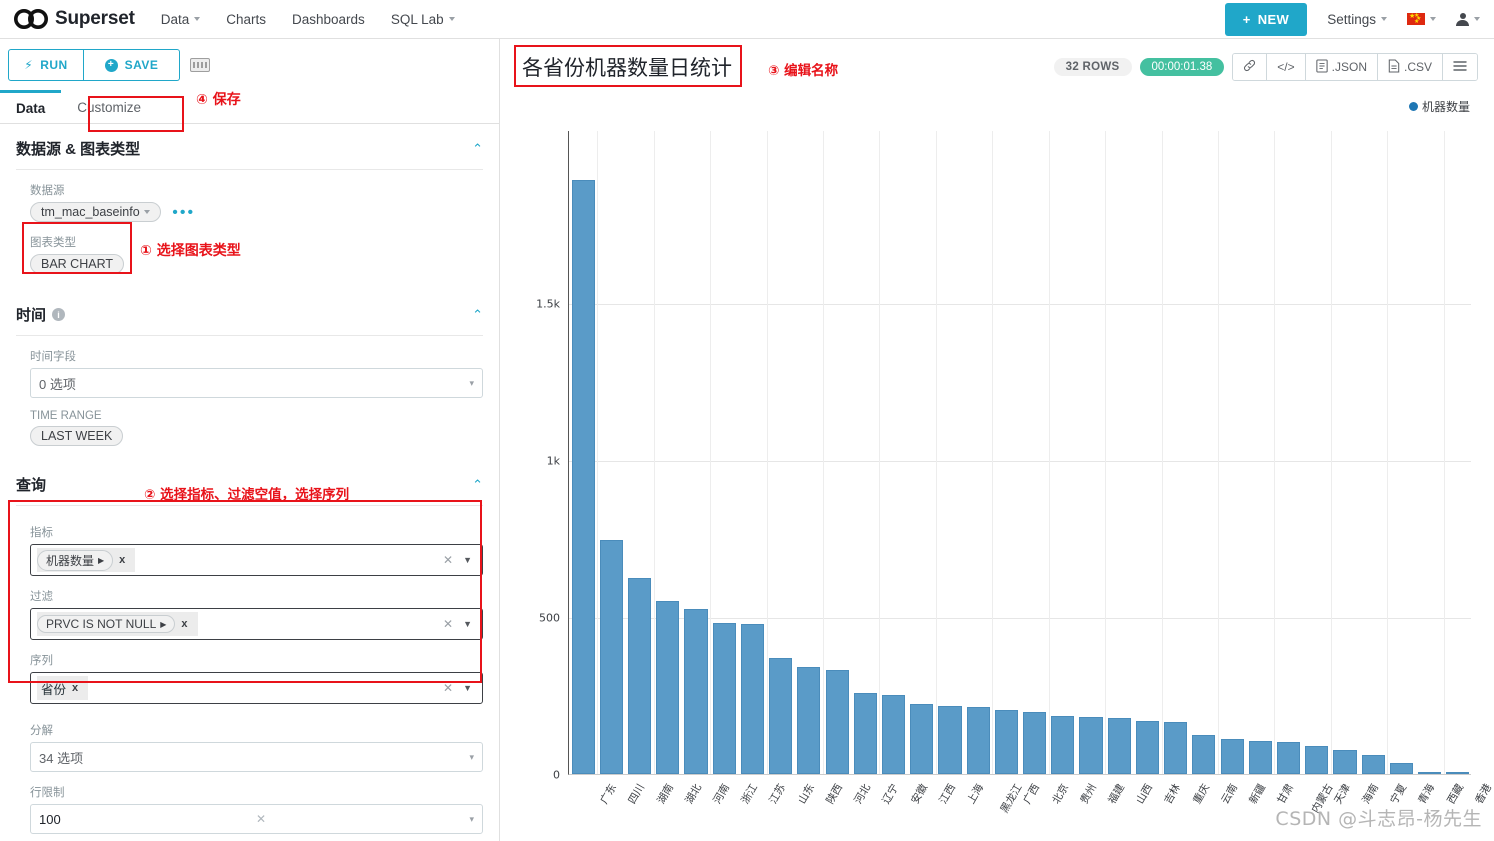  I want to click on keyboard-icon, so click(200, 65).